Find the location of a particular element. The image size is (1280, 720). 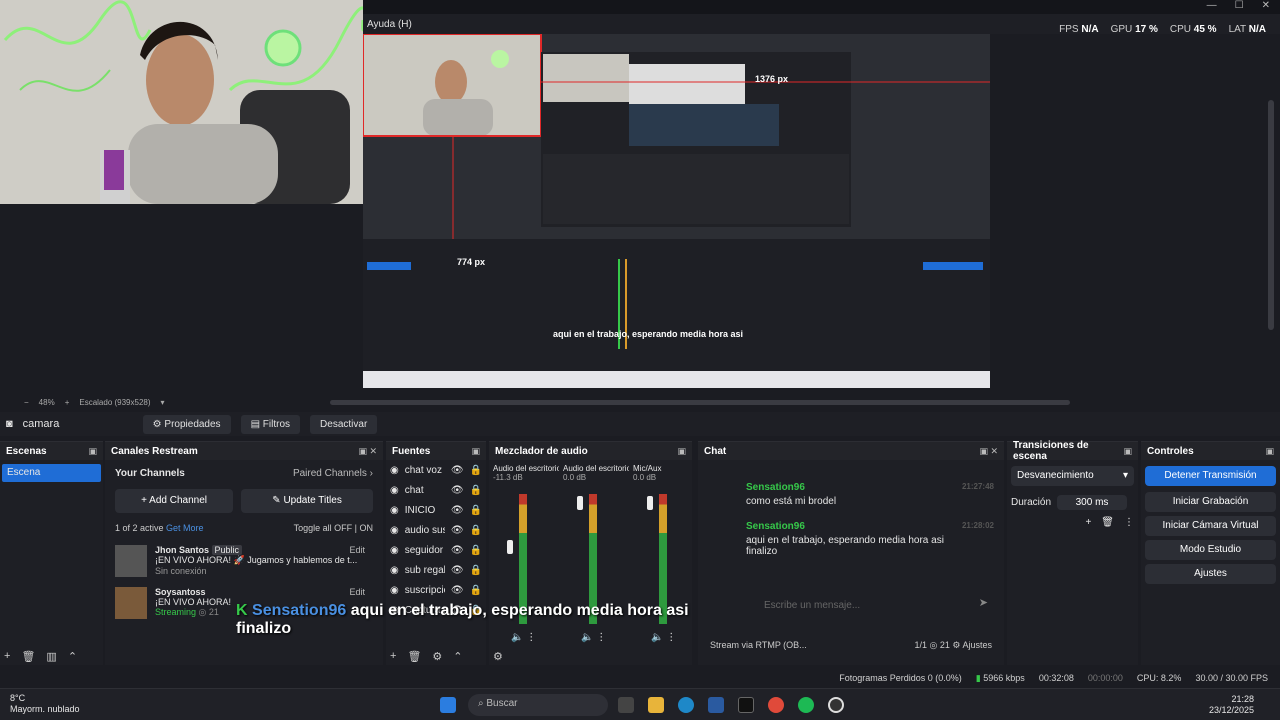

horizontal-scrollbar is located at coordinates (700, 402).